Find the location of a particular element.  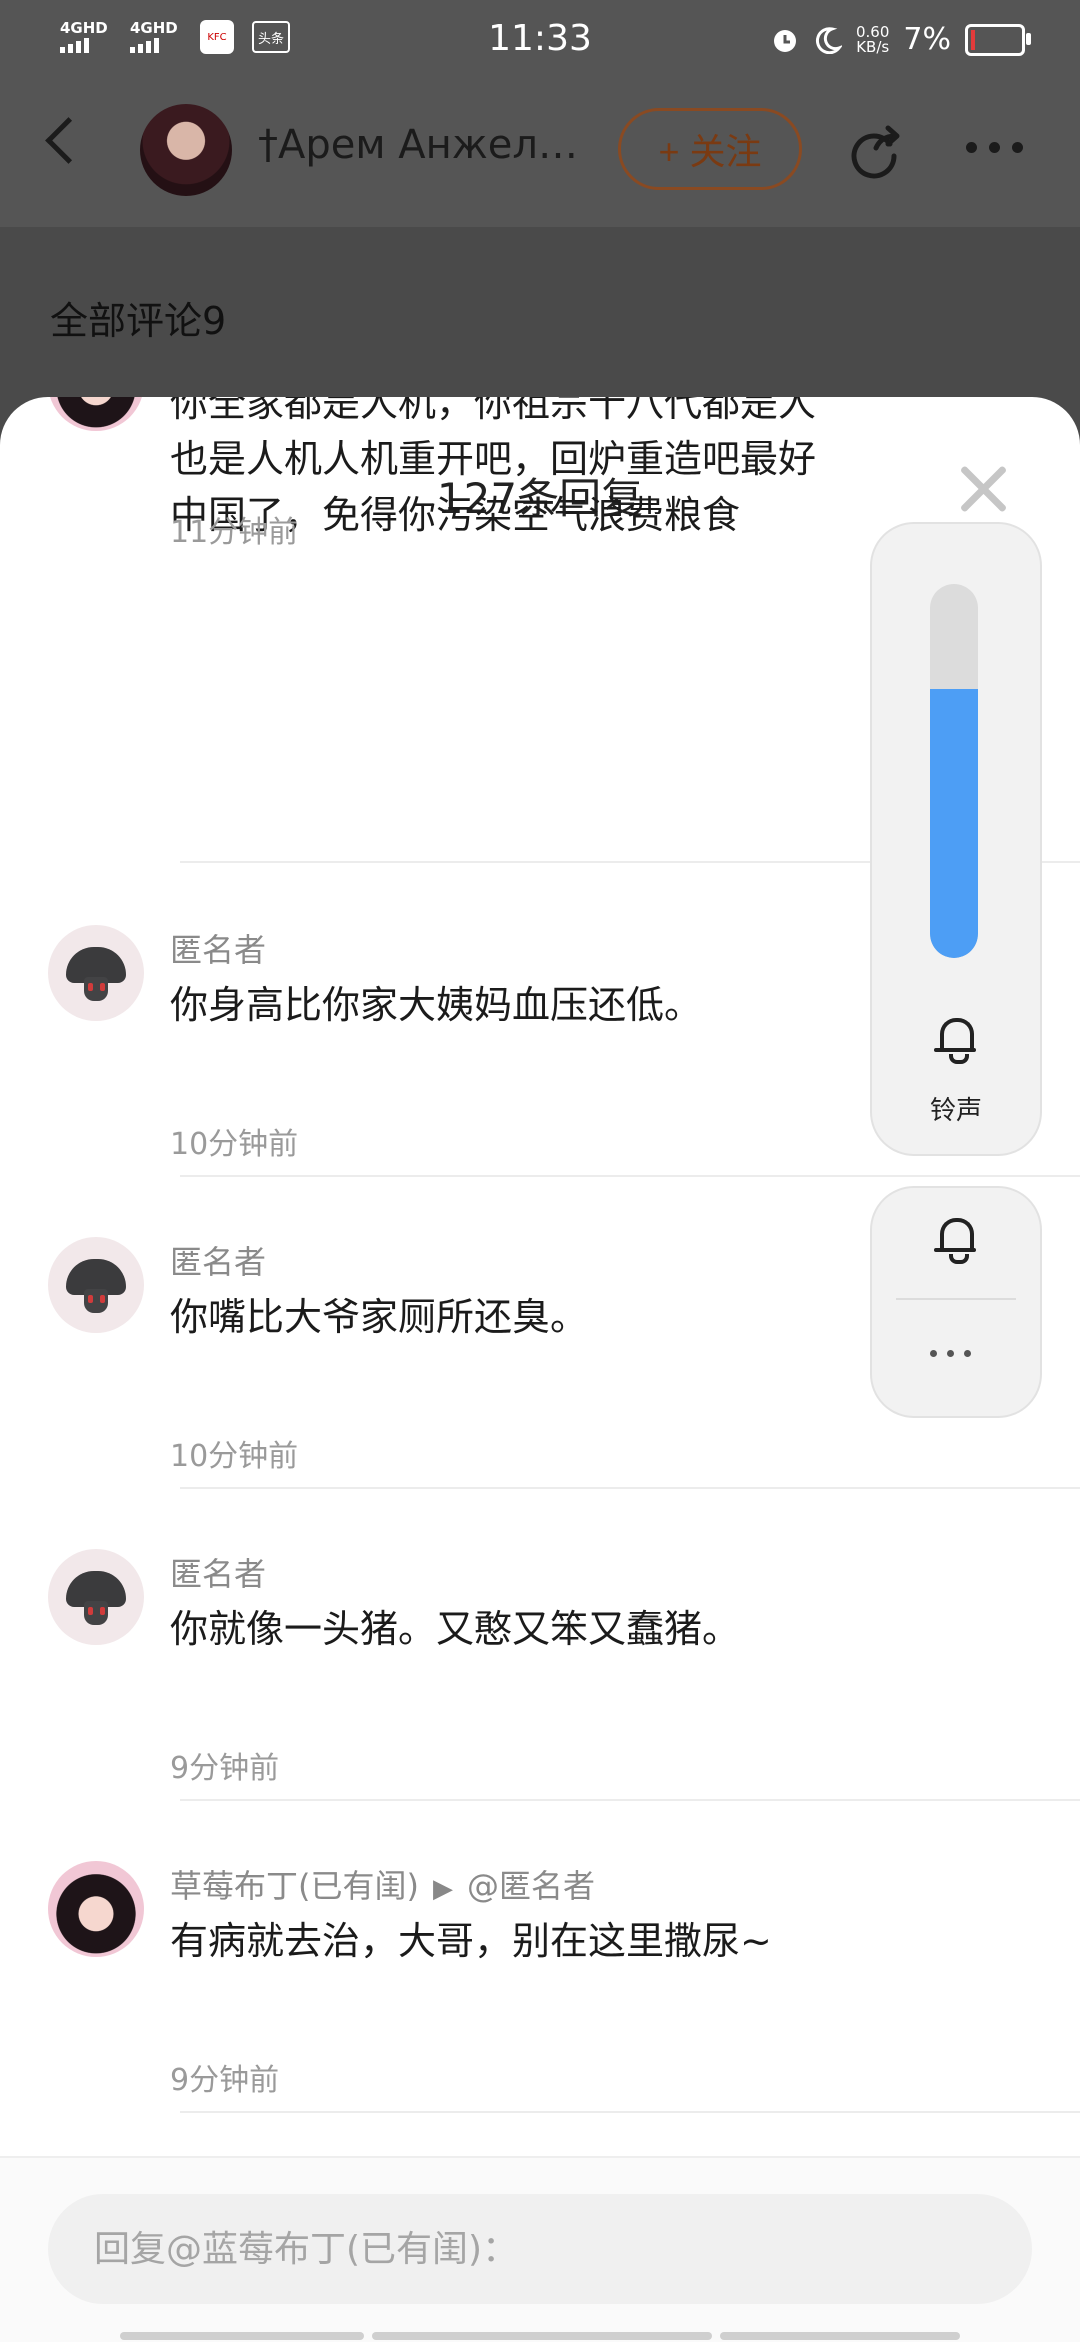

more-icon is located at coordinates (950, 1353).